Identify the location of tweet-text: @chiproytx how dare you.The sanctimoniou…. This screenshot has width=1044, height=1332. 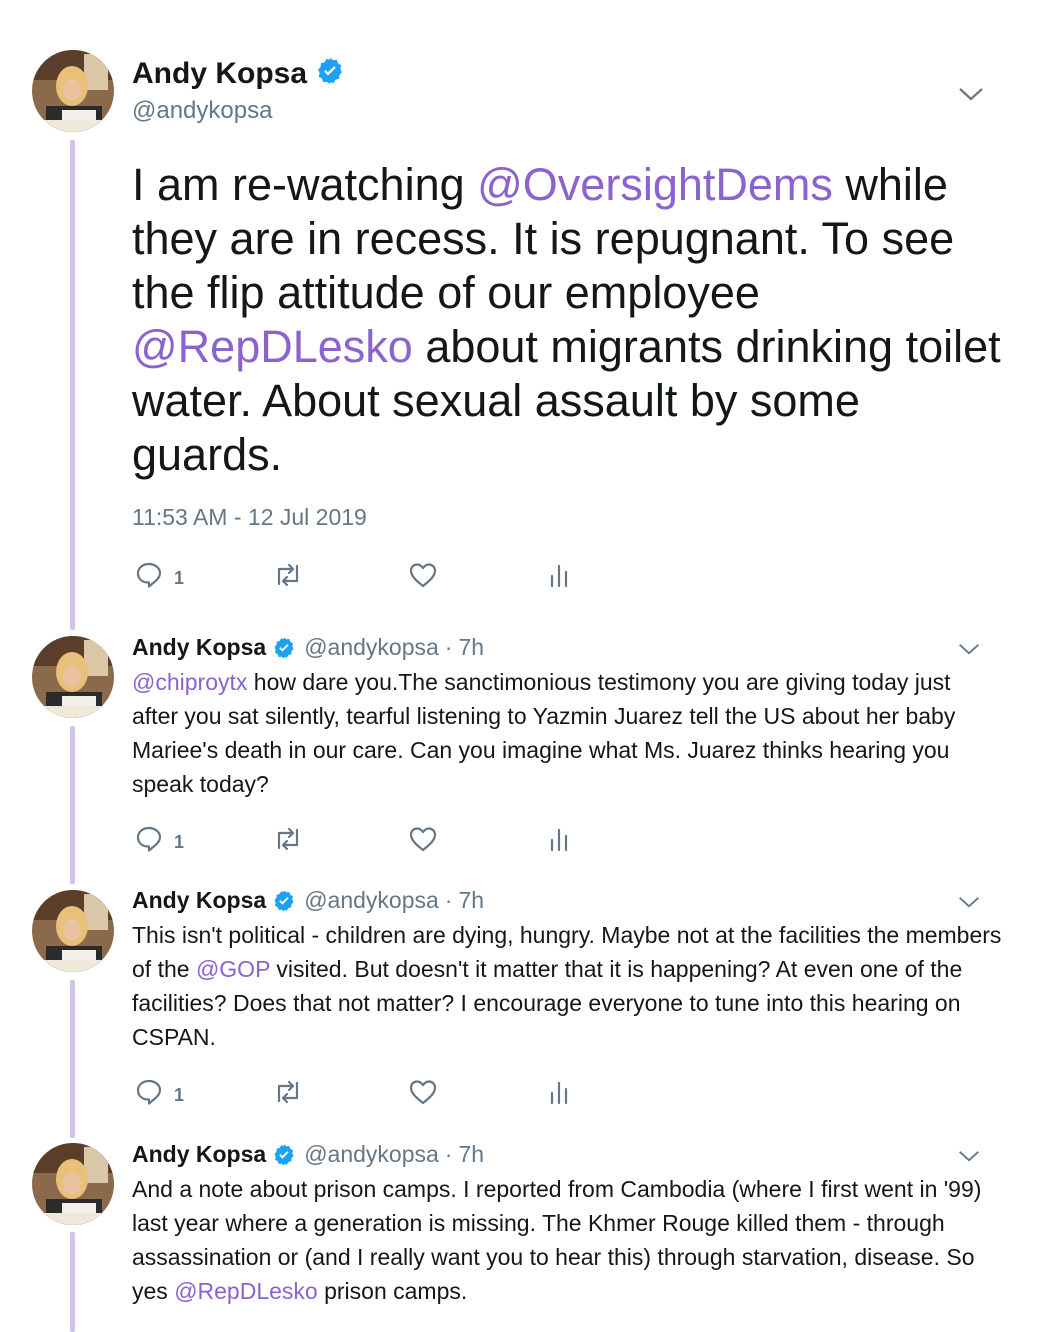
(567, 733).